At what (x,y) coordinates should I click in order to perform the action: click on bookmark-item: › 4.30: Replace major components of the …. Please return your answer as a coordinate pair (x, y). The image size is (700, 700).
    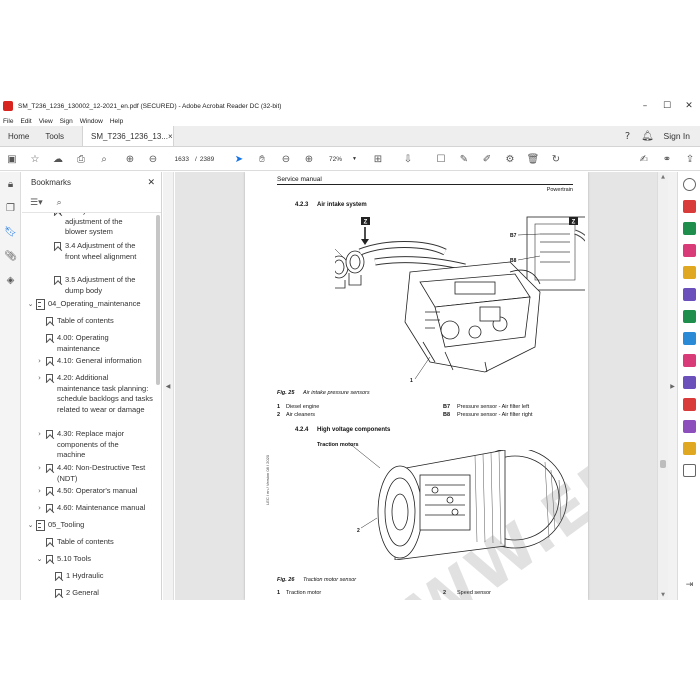
    Looking at the image, I should click on (86, 445).